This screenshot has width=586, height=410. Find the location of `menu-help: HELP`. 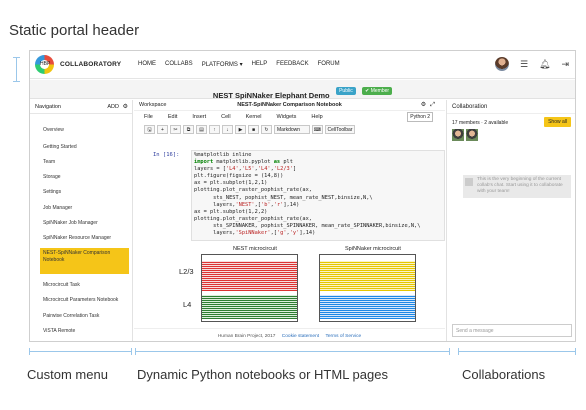

menu-help: HELP is located at coordinates (260, 64).